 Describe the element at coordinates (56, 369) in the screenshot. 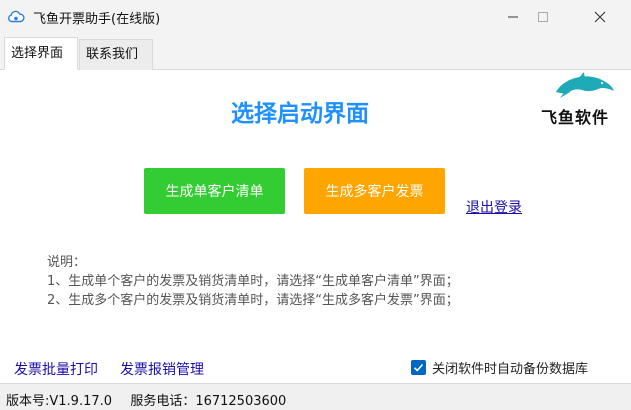

I see `invoice-batch-print-link: 发票批量打印` at that location.